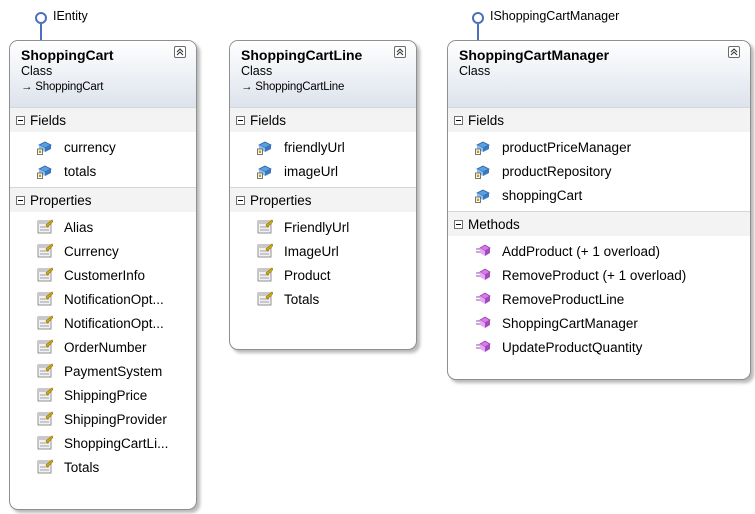 The image size is (755, 514). Describe the element at coordinates (570, 323) in the screenshot. I see `method-name: ShoppingCartManager` at that location.